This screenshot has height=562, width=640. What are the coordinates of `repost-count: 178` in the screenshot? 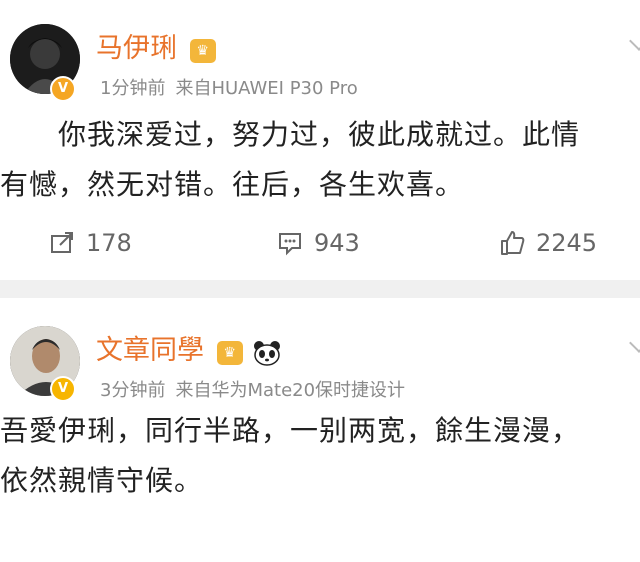 It's located at (109, 243).